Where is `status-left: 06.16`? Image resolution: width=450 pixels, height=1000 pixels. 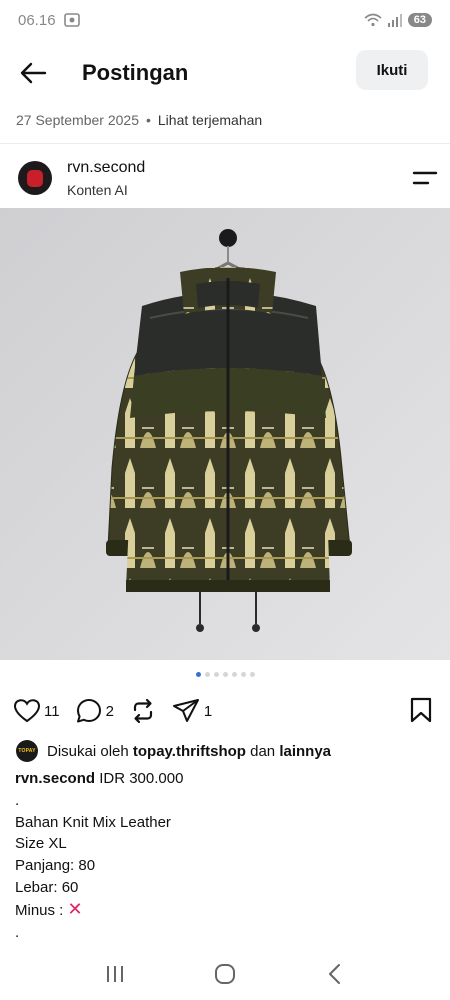 status-left: 06.16 is located at coordinates (49, 20).